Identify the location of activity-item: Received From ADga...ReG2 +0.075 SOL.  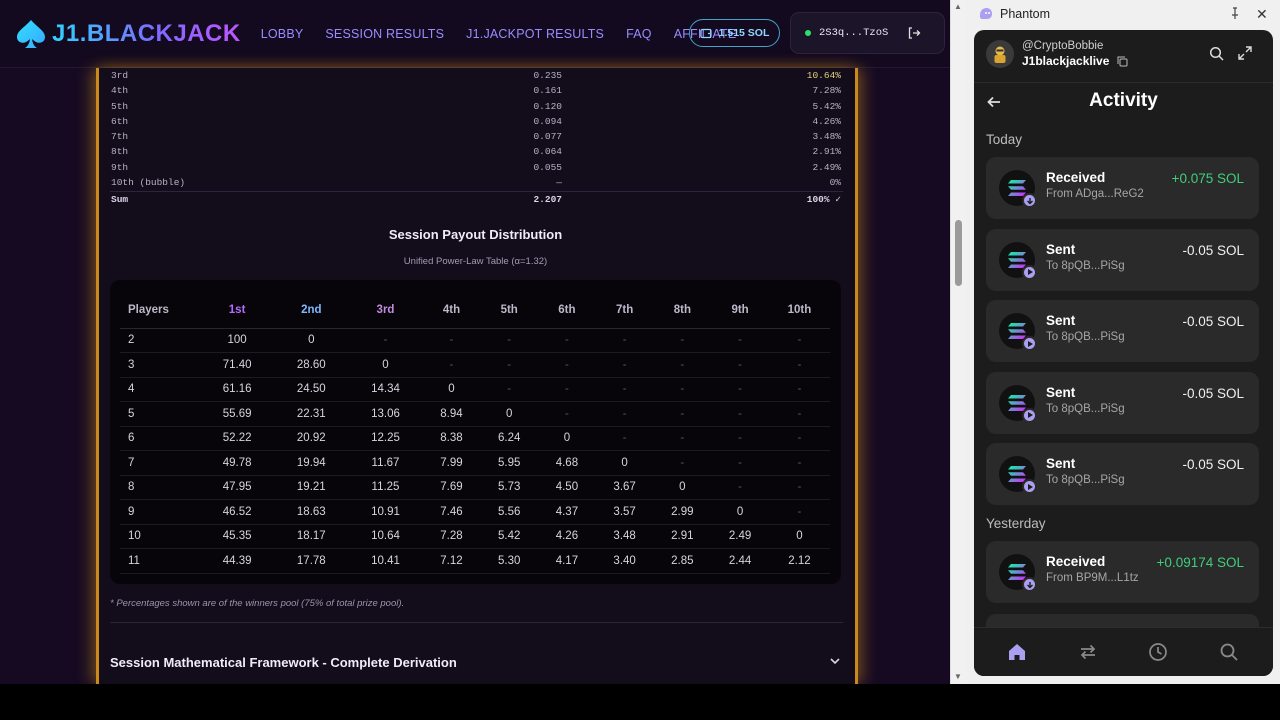
(1122, 188).